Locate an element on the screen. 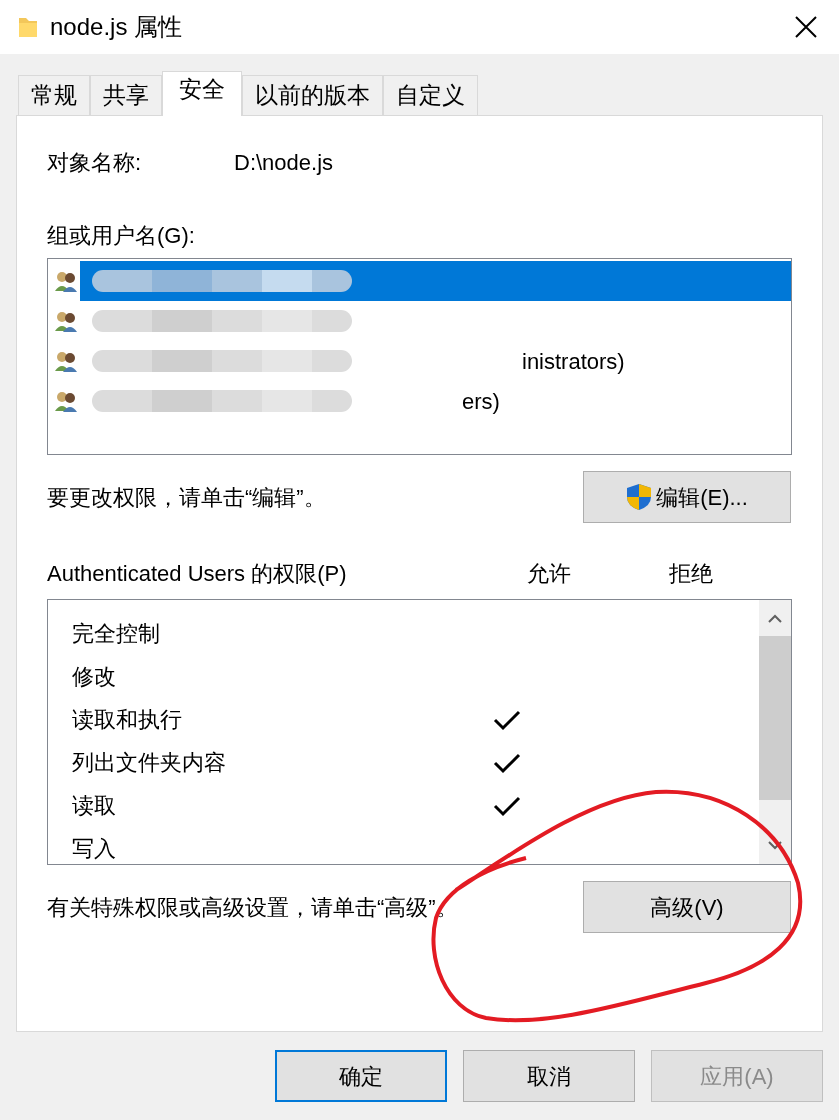  deny-header: 拒绝 is located at coordinates (691, 574).